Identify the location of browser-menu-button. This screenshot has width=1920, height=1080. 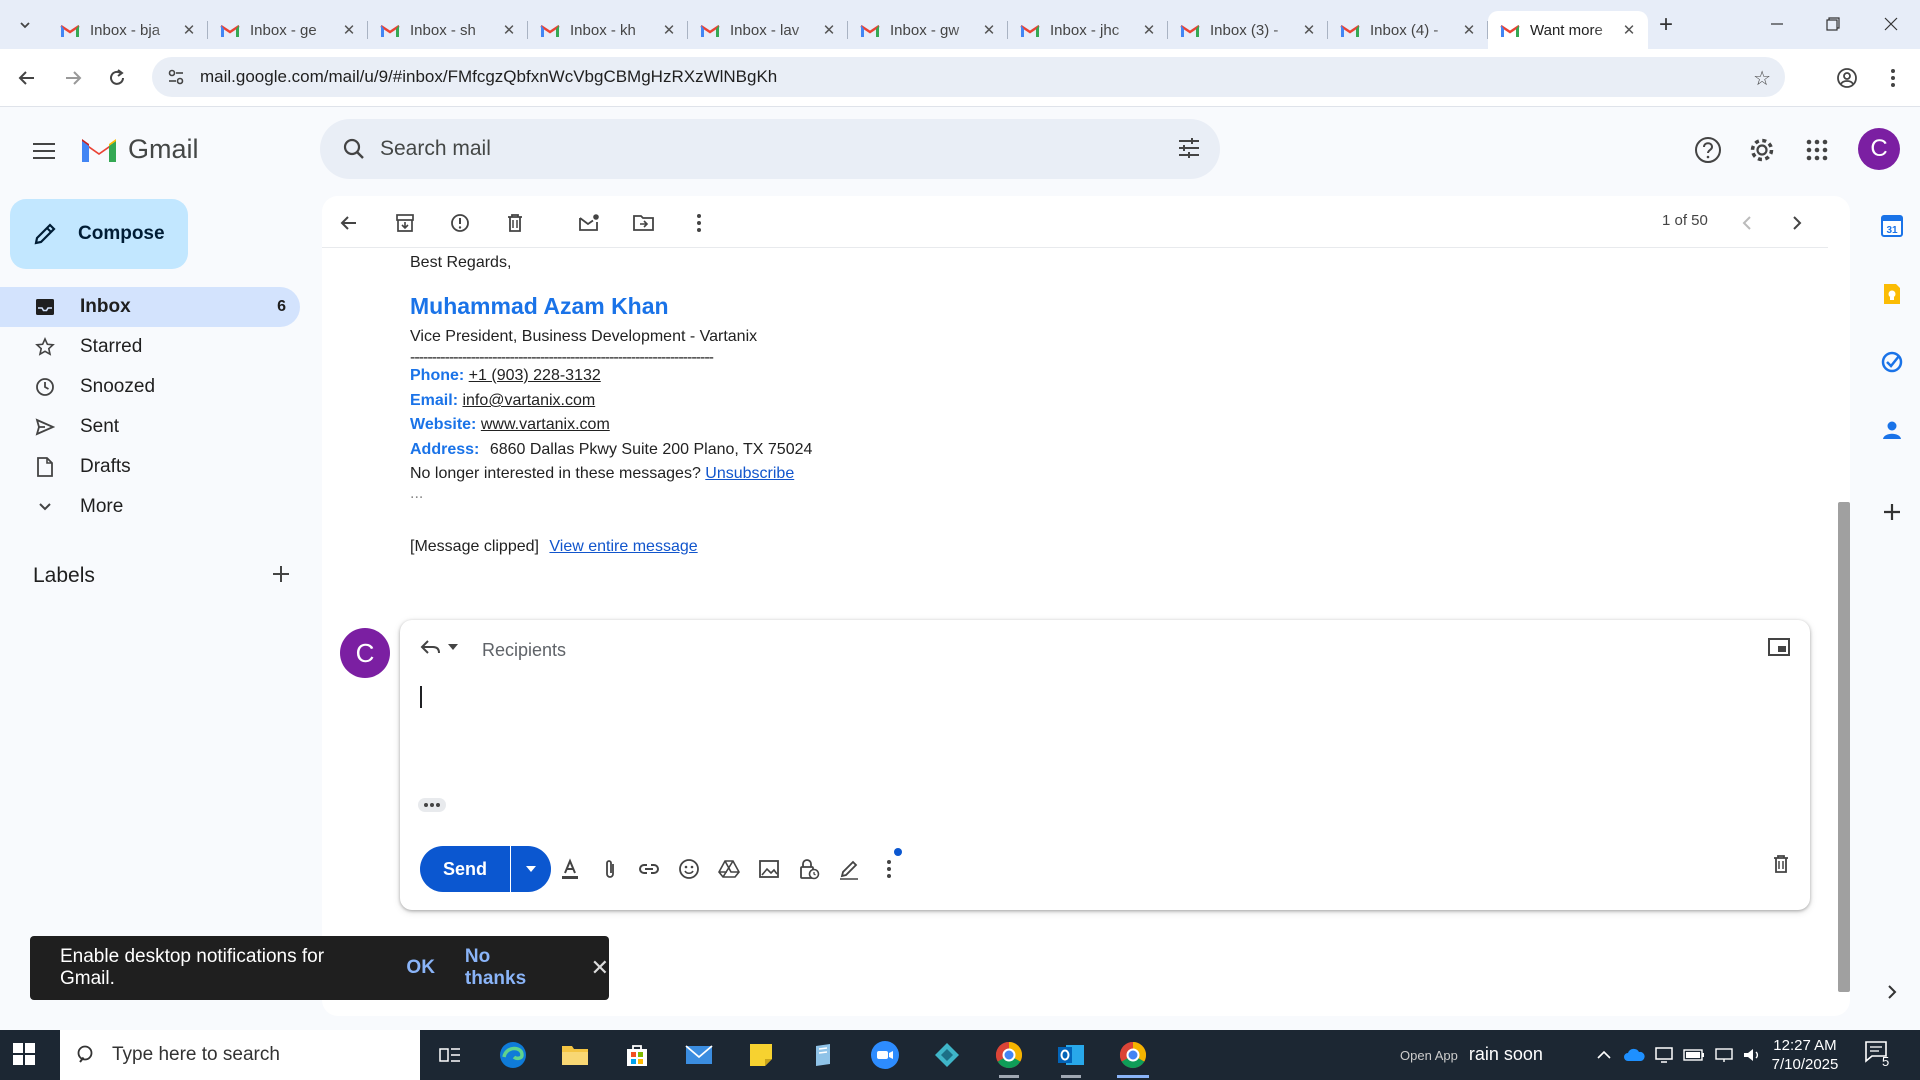
(1893, 78).